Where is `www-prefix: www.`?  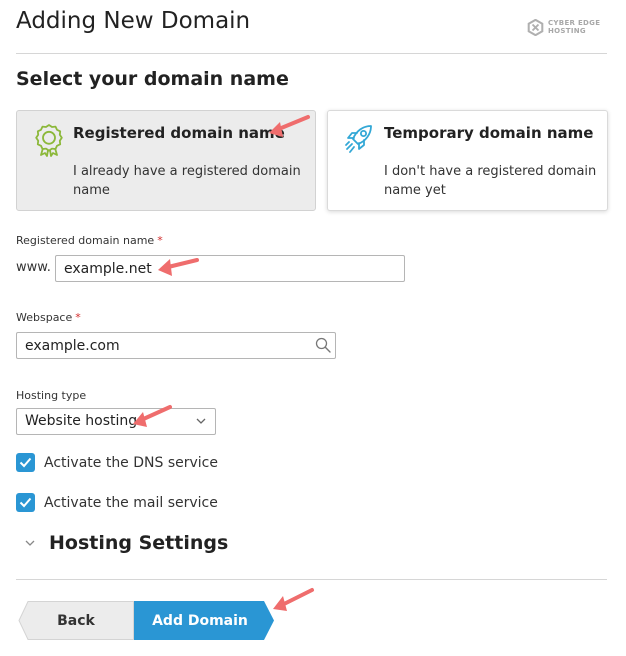
www-prefix: www. is located at coordinates (33, 267).